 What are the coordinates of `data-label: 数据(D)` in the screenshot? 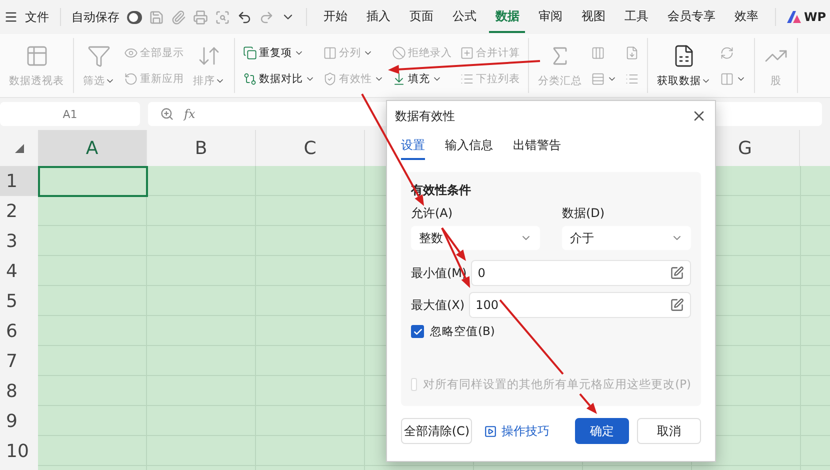 It's located at (583, 213).